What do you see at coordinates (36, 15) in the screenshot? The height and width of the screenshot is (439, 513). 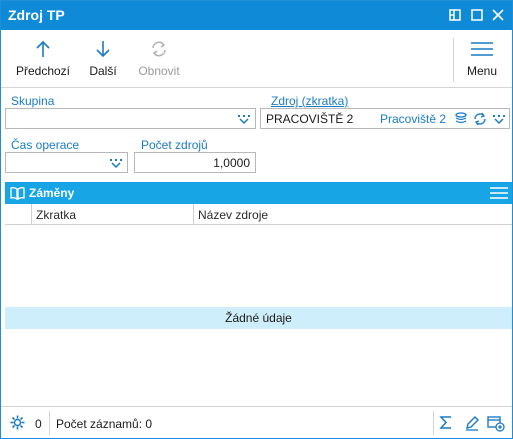 I see `window-title: Zdroj TP` at bounding box center [36, 15].